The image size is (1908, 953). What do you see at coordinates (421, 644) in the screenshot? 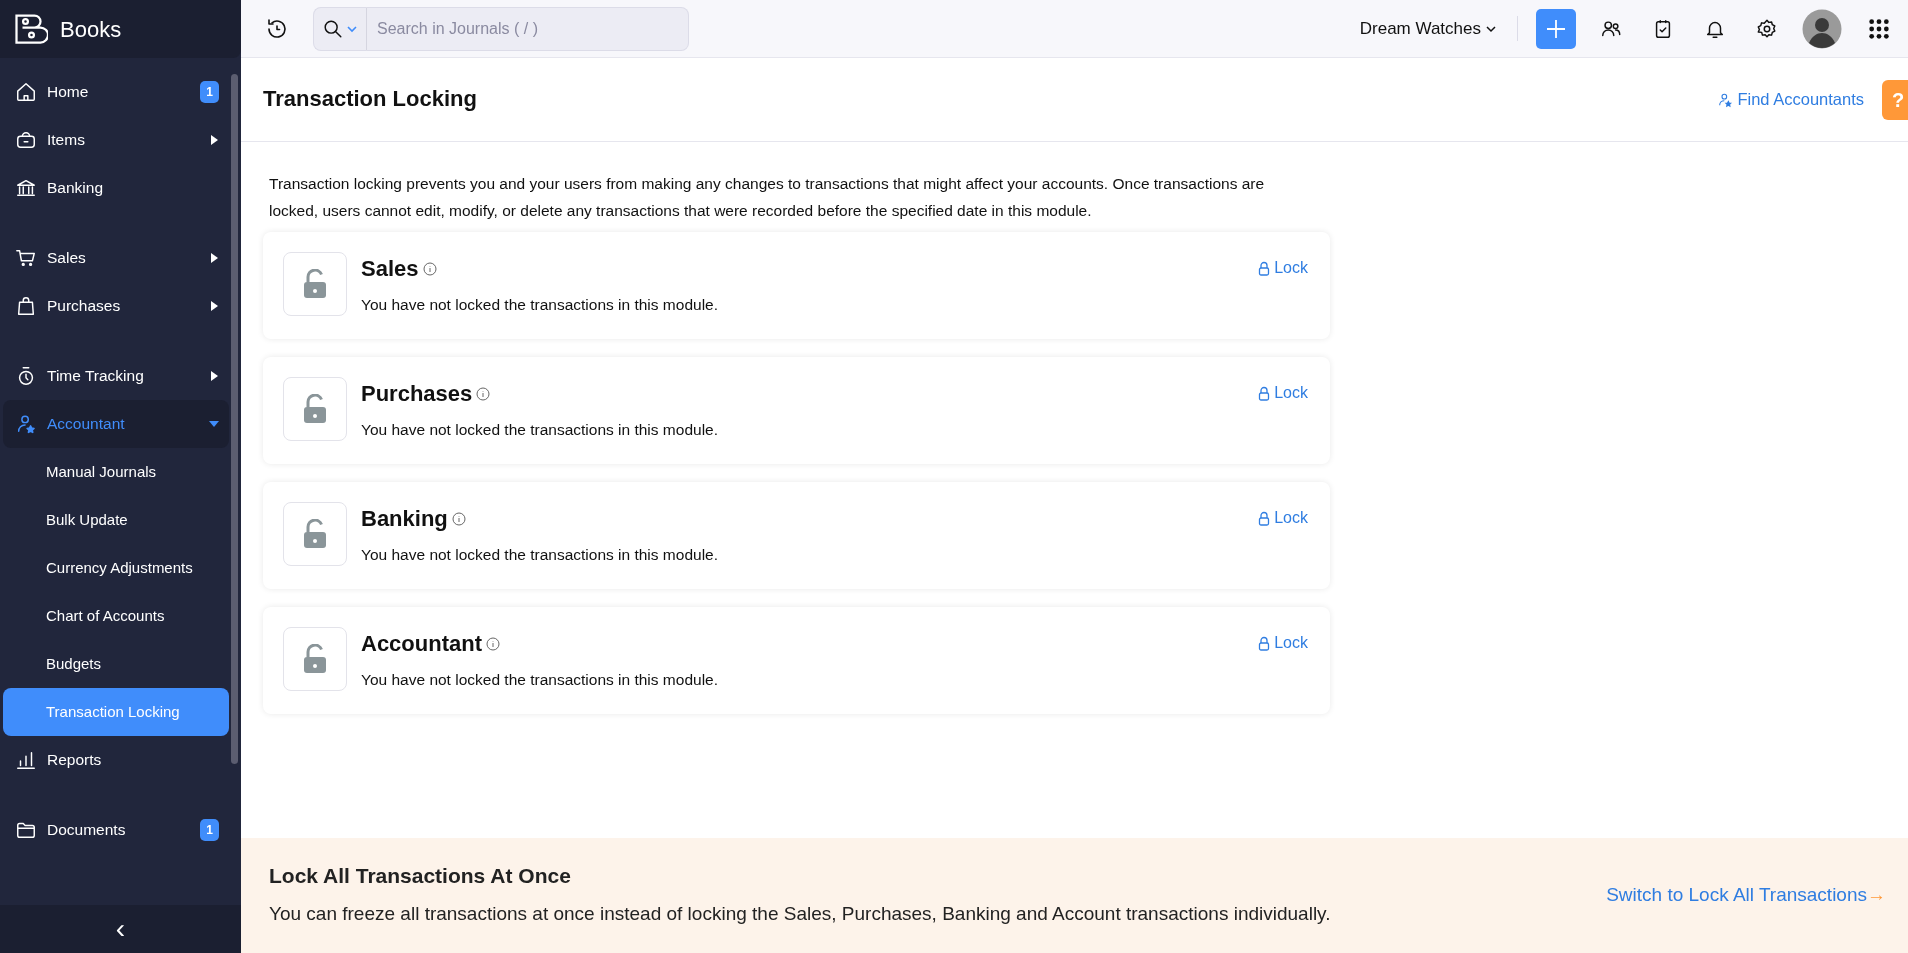
I see `module-name: Accountant` at bounding box center [421, 644].